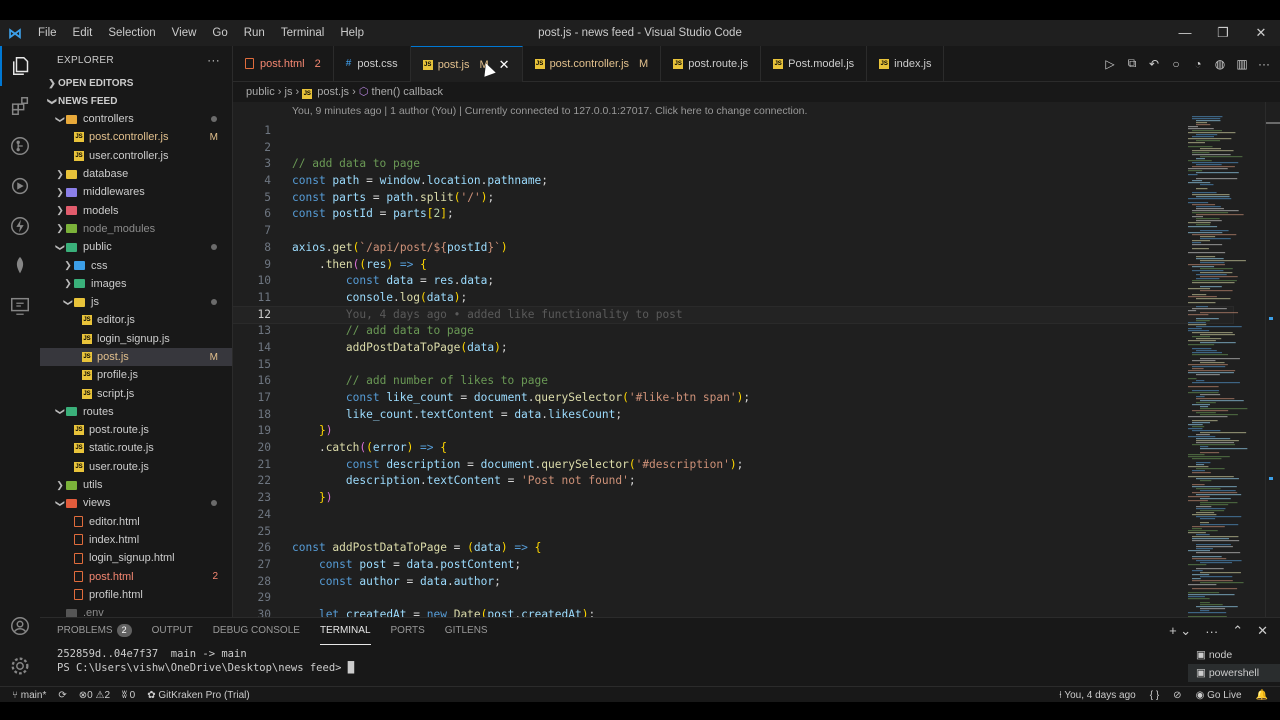 The image size is (1280, 720). What do you see at coordinates (136, 210) in the screenshot?
I see `folder-item: ❯ models` at bounding box center [136, 210].